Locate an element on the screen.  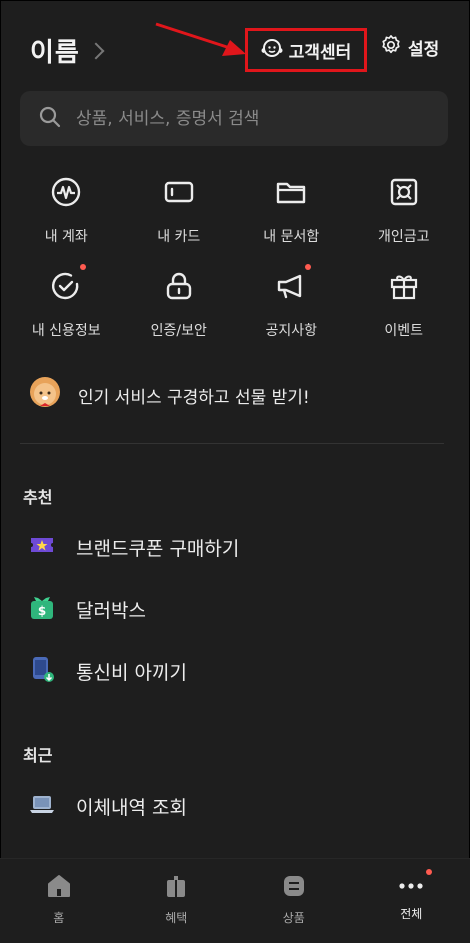
quick-menu-credit-info: 내 신용정보 is located at coordinates (66, 306).